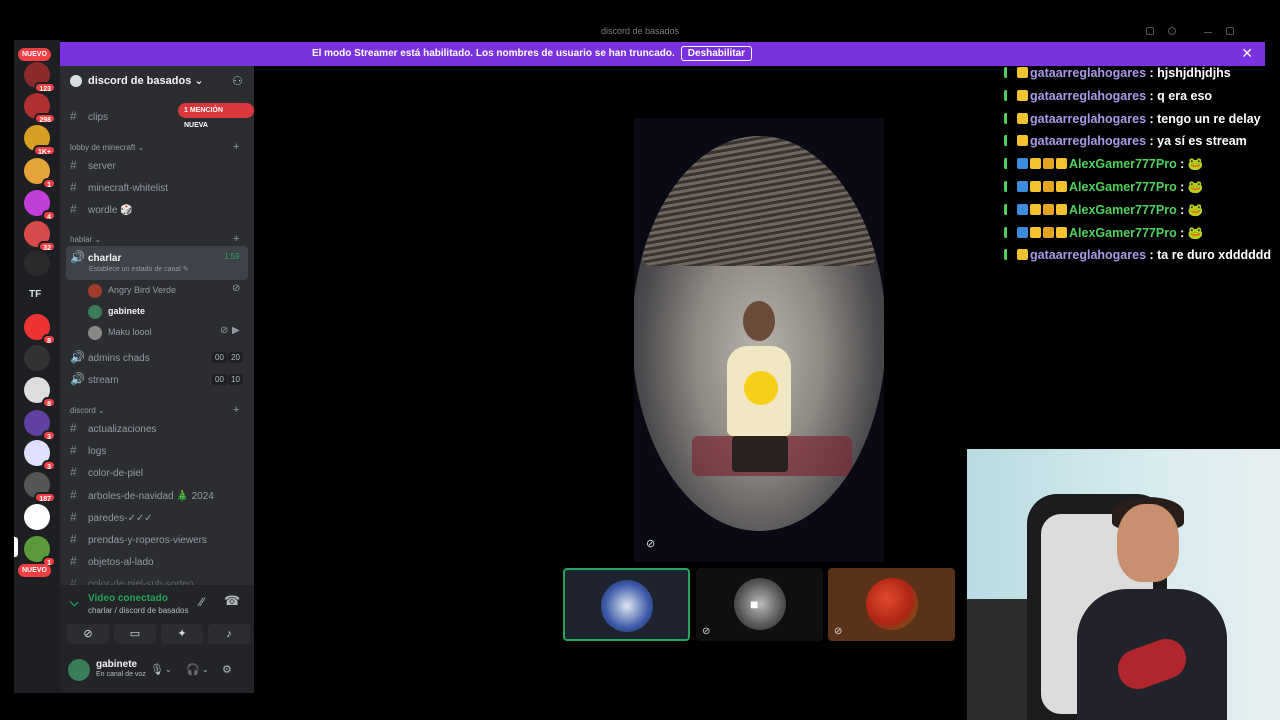 Image resolution: width=1280 pixels, height=720 pixels. What do you see at coordinates (102, 166) in the screenshot?
I see `channel-label: server` at bounding box center [102, 166].